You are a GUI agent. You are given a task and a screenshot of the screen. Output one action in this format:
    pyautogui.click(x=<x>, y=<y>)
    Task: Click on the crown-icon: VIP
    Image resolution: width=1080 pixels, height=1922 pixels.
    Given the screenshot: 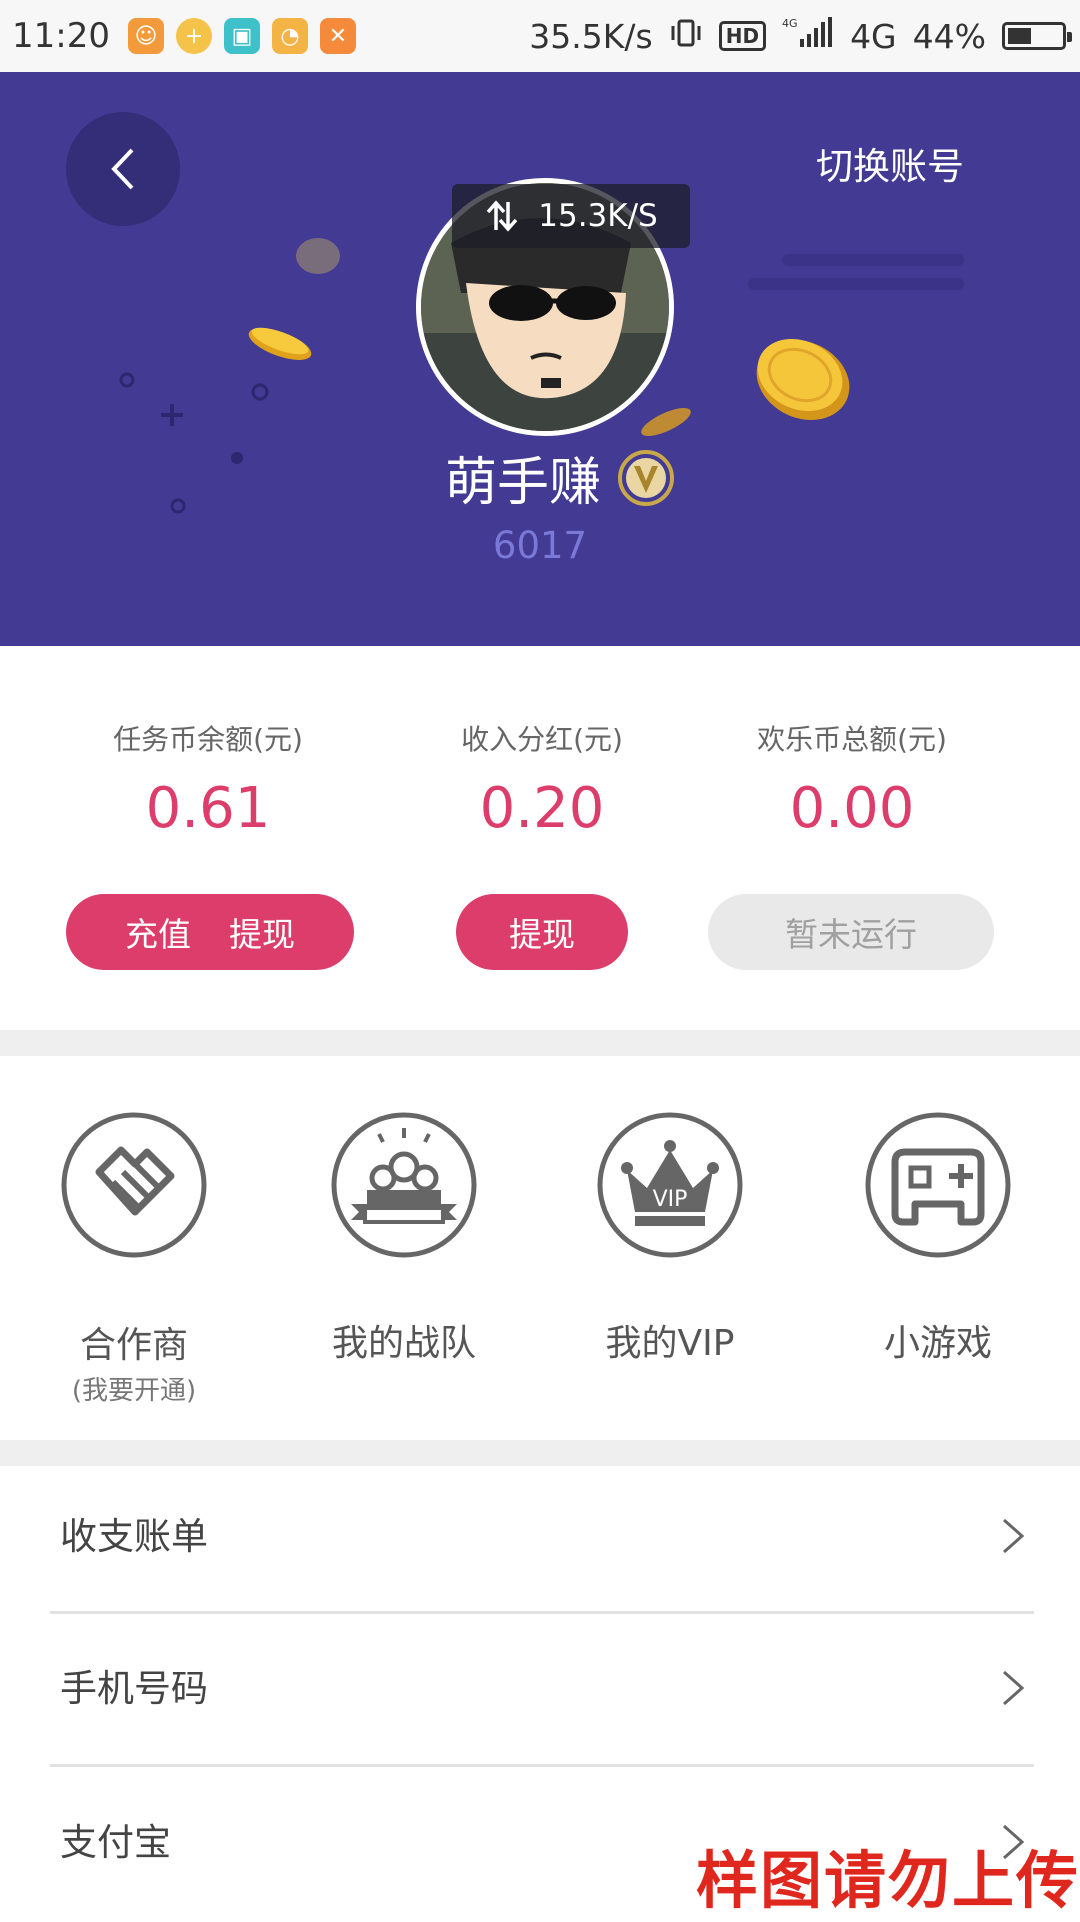 What is the action you would take?
    pyautogui.click(x=670, y=1185)
    